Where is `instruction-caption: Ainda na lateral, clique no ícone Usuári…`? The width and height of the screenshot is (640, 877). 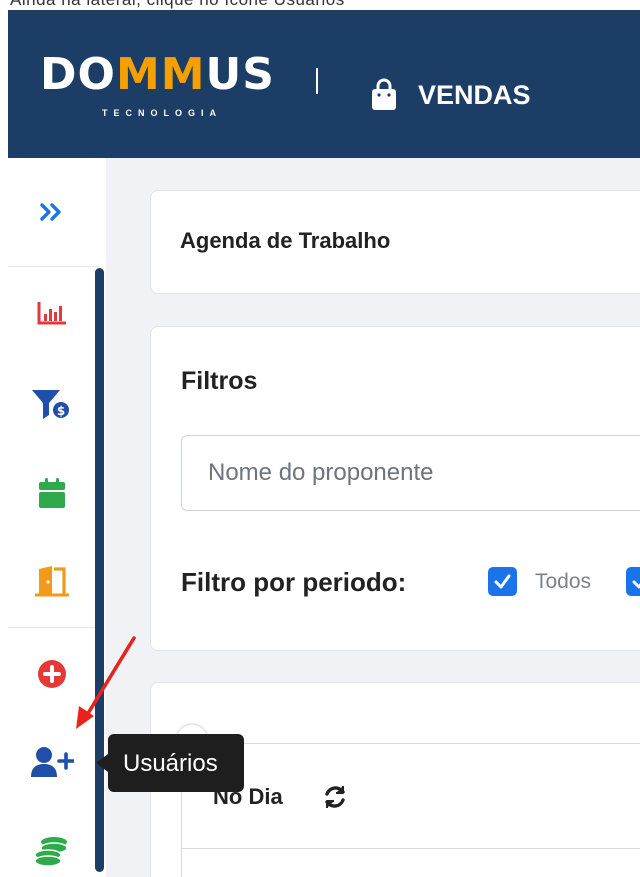 instruction-caption: Ainda na lateral, clique no ícone Usuári… is located at coordinates (177, 5).